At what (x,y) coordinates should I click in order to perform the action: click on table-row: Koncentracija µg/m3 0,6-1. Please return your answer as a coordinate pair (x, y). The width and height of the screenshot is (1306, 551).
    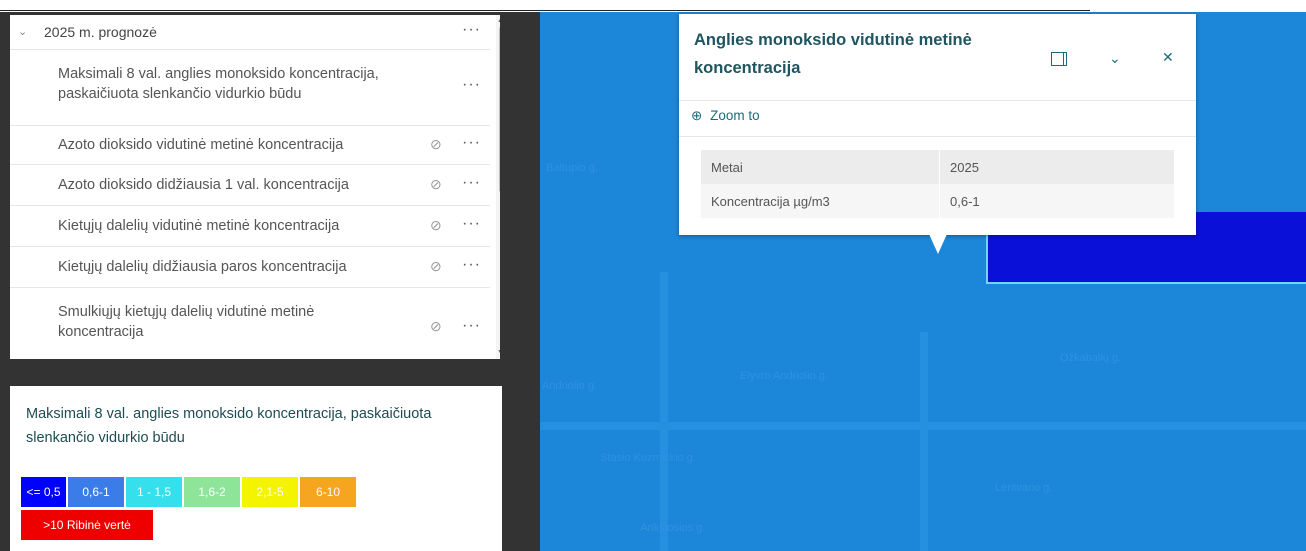
    Looking at the image, I should click on (937, 201).